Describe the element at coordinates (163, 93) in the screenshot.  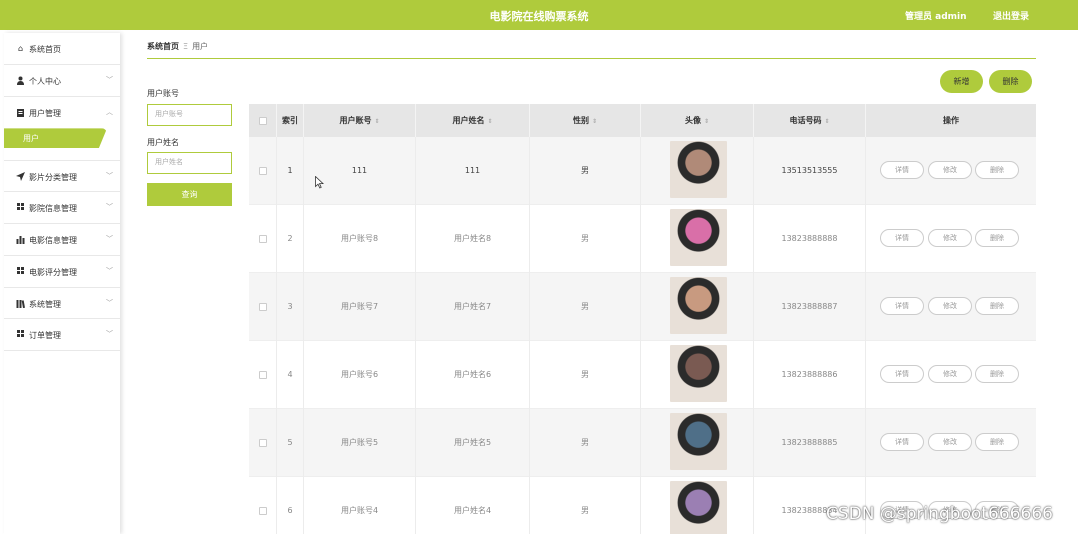
I see `account-label: 用户账号` at that location.